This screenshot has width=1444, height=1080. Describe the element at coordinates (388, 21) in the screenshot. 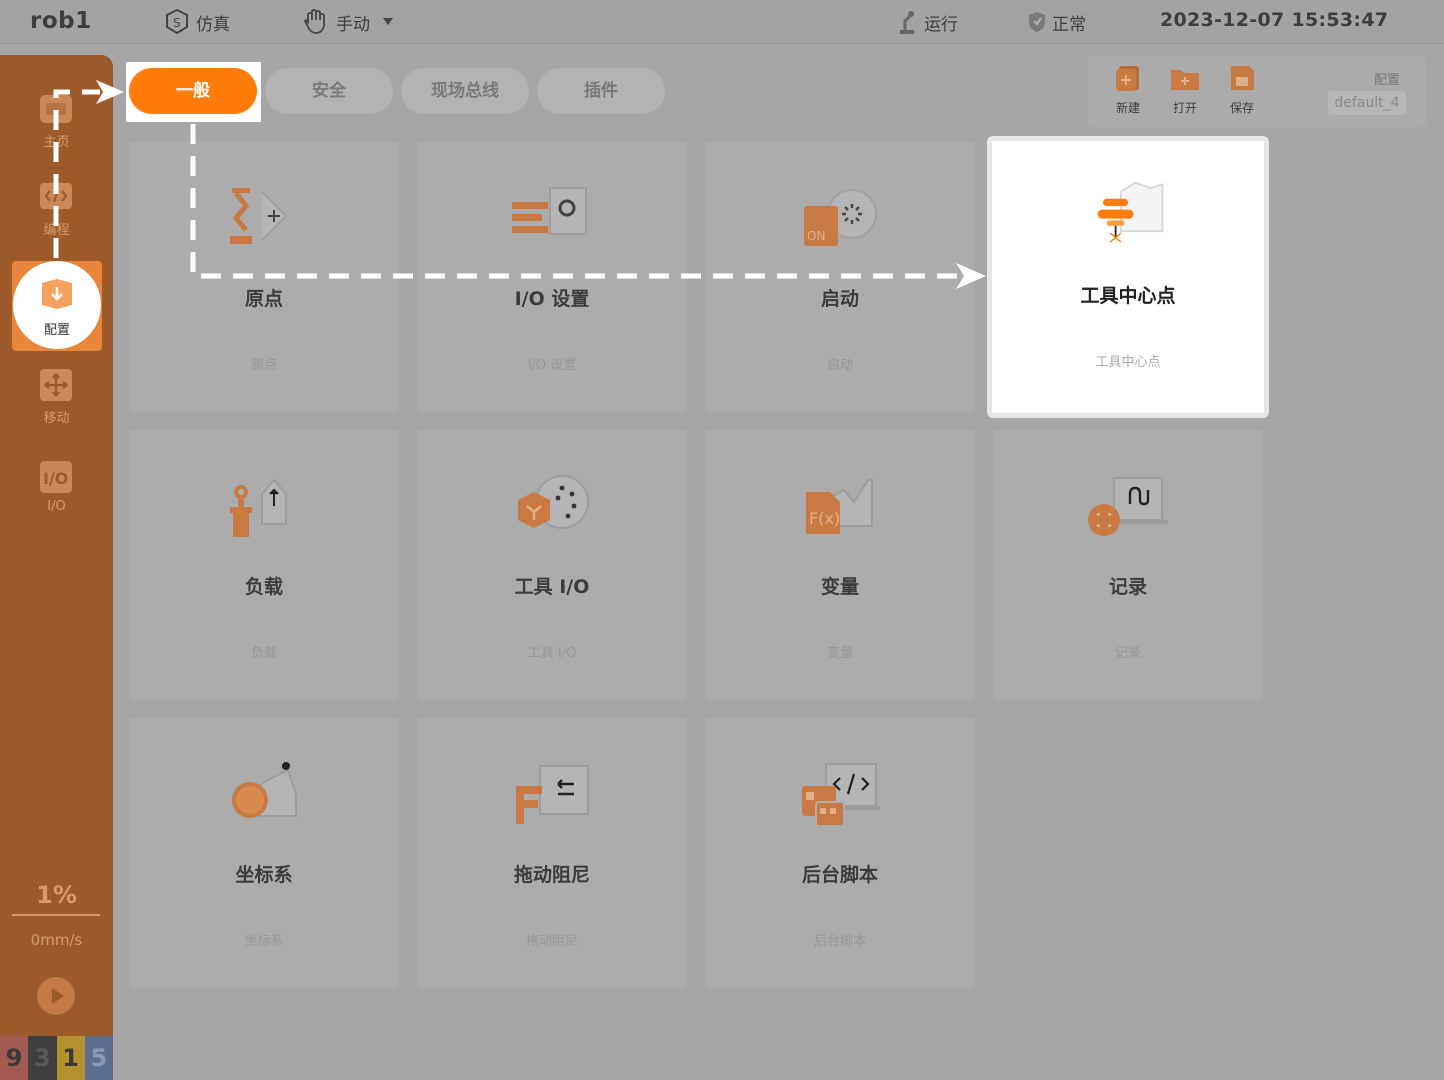

I see `chevron-down-icon` at that location.